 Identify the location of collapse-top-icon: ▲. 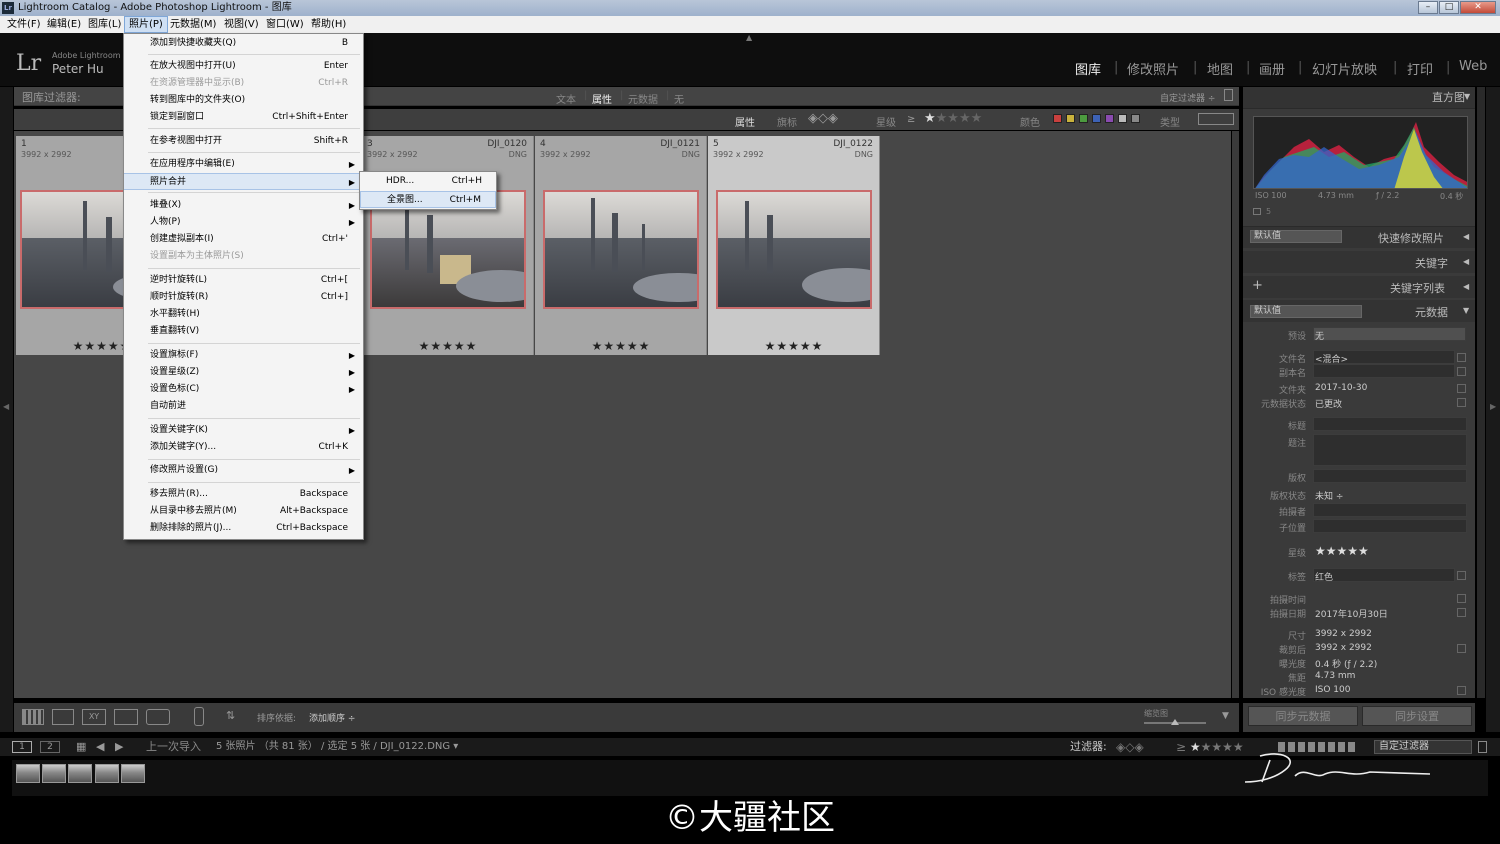
(749, 37).